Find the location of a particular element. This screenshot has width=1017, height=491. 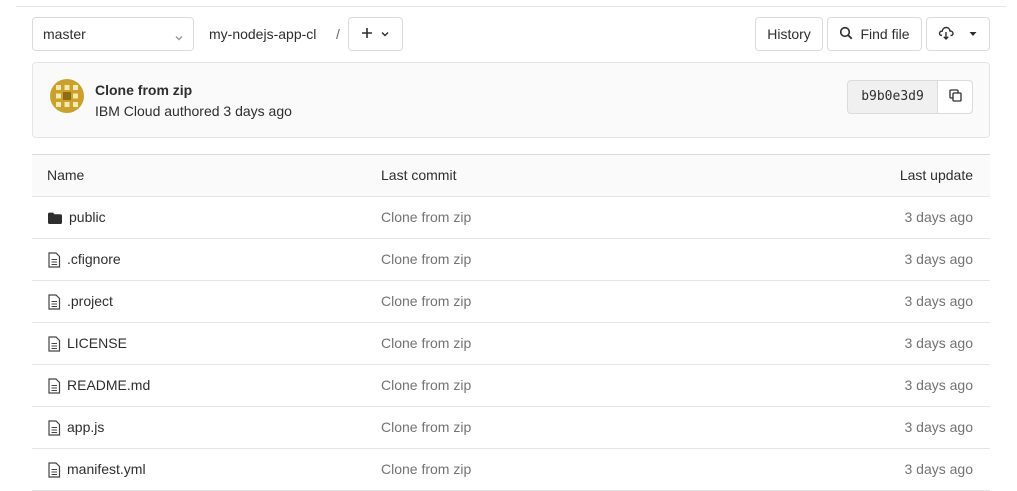

commit-title: Clone from zip is located at coordinates (143, 90).